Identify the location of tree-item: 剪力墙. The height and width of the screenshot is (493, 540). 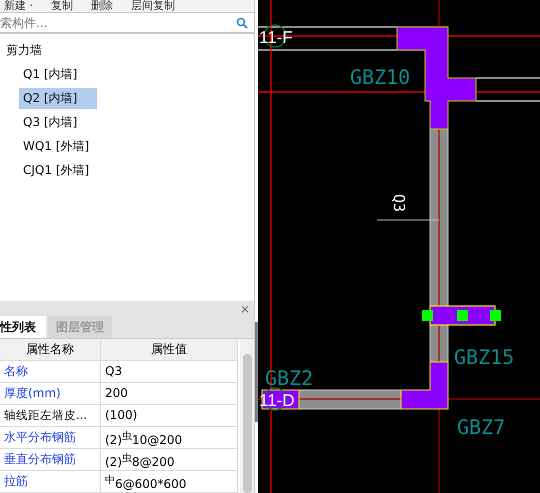
(24, 51).